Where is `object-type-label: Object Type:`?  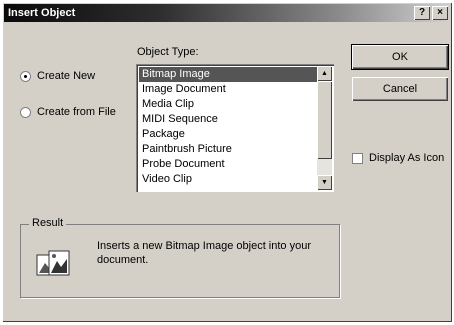
object-type-label: Object Type: is located at coordinates (168, 52).